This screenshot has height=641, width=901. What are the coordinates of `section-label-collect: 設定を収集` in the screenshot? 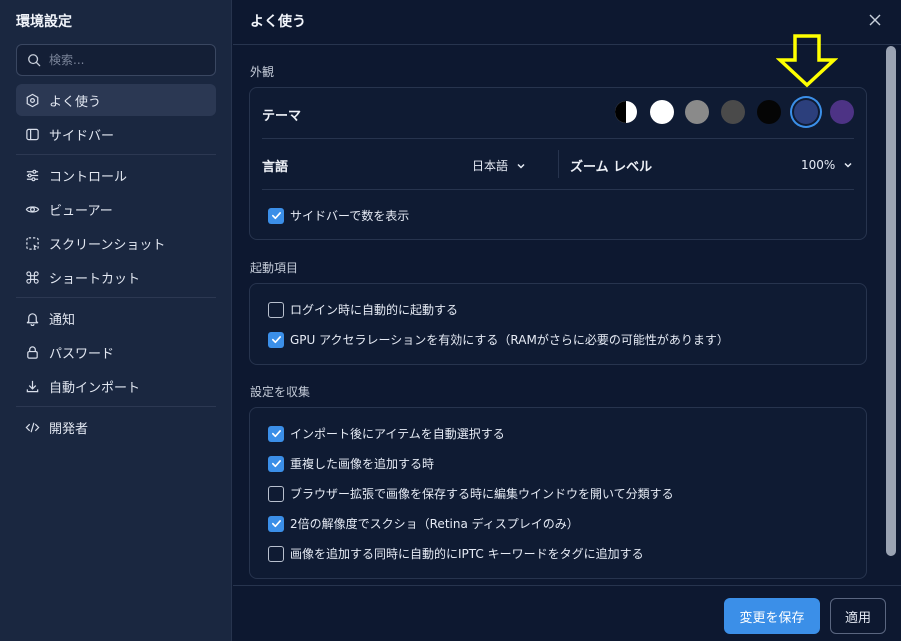 It's located at (280, 392).